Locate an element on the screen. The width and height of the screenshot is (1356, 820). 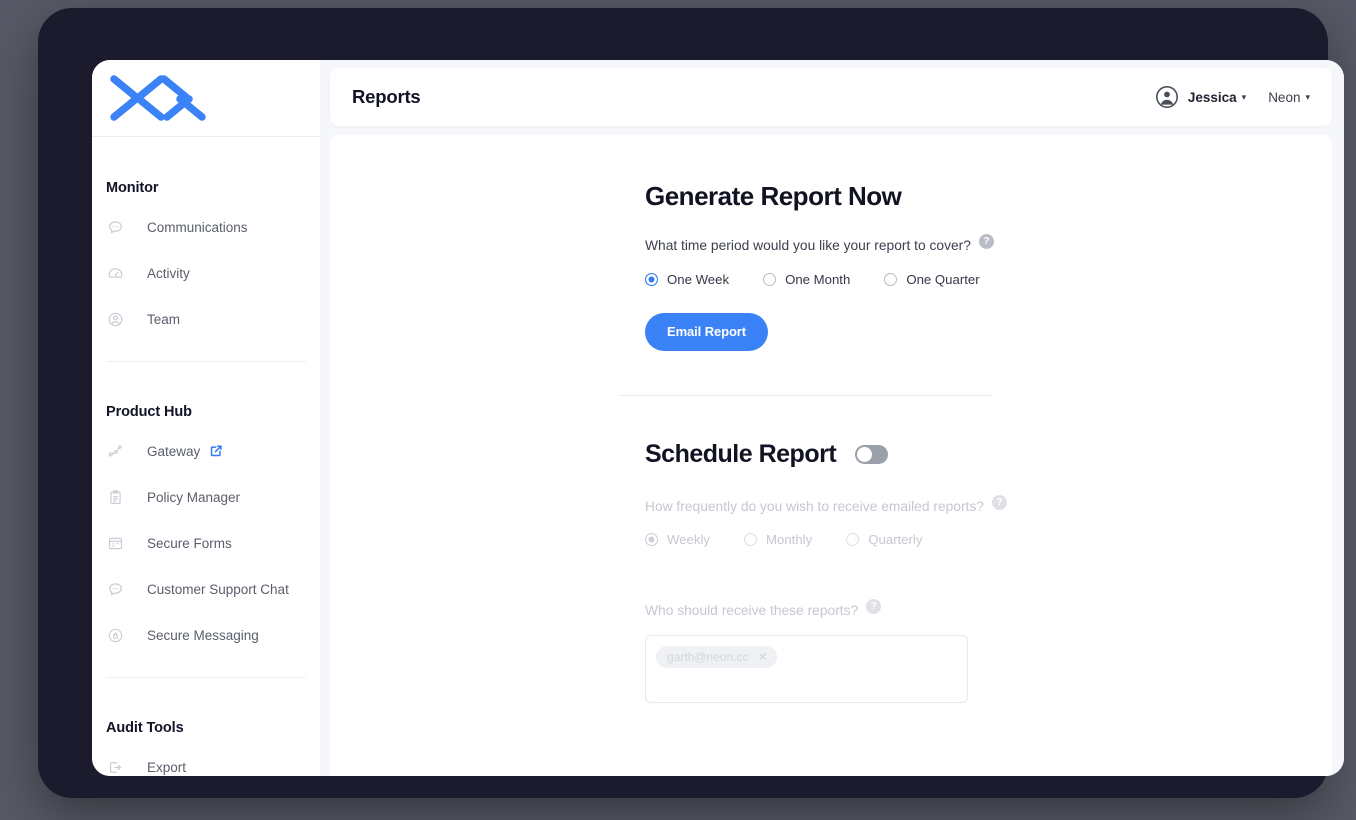
top-bar: Reports Jessica ▾ Neon ▾ is located at coordinates (831, 97).